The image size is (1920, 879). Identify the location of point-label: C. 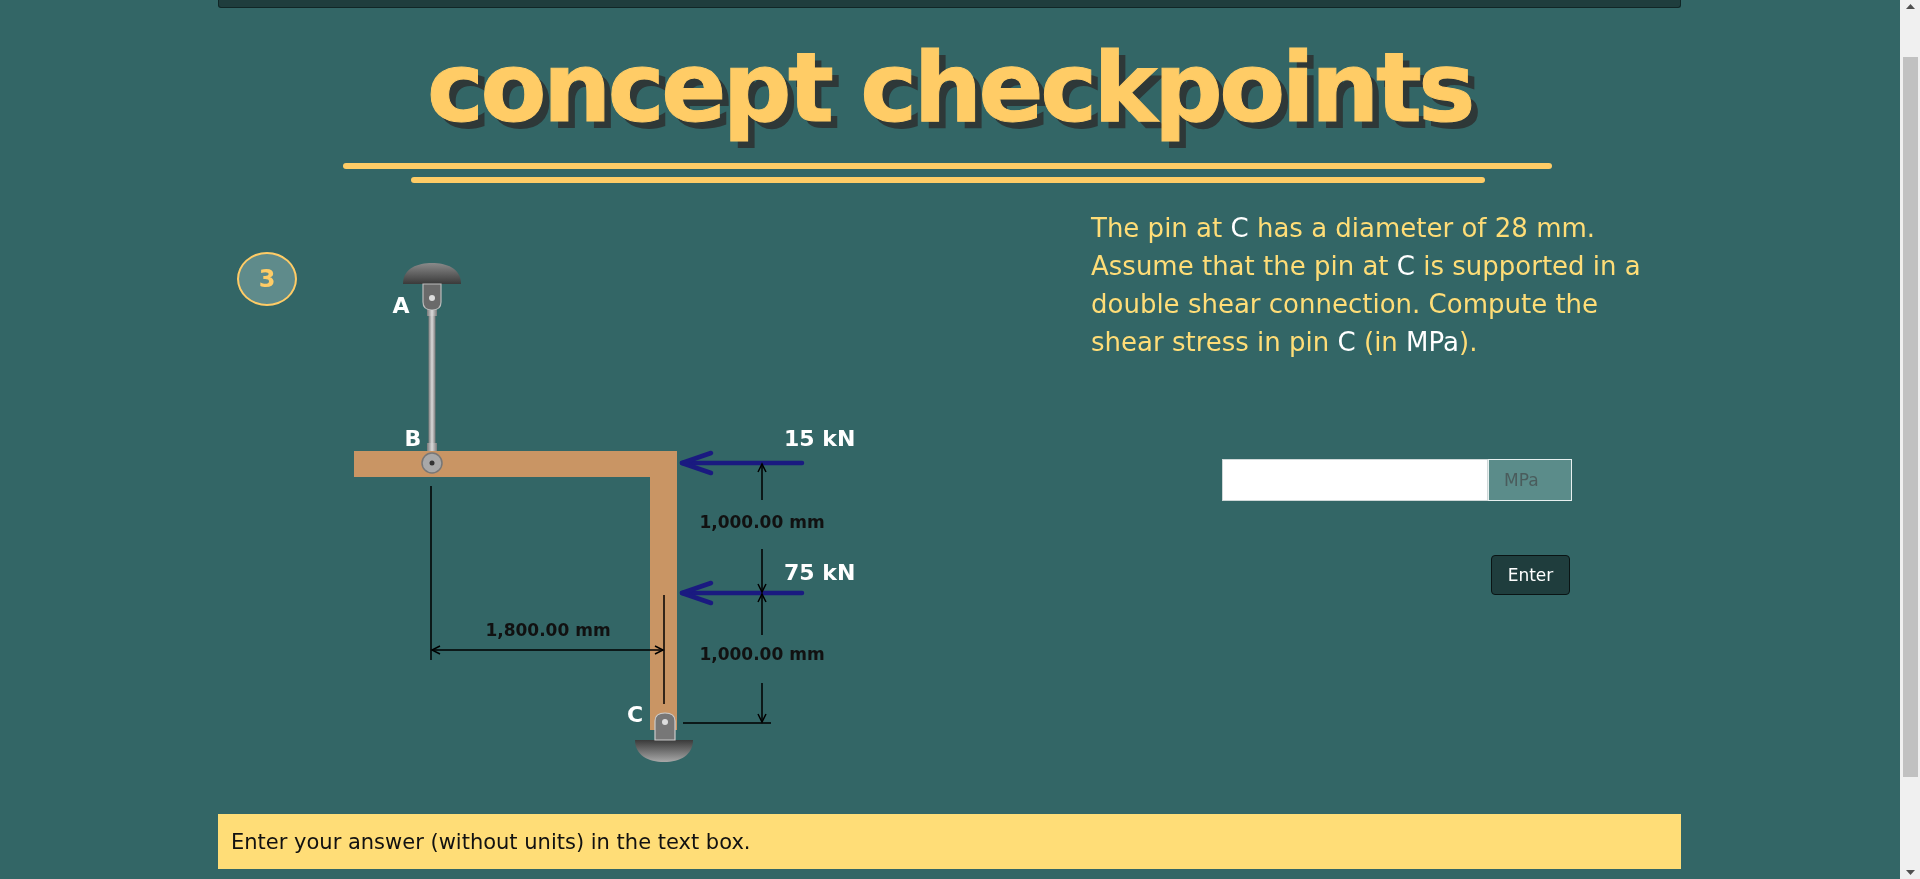
(635, 714).